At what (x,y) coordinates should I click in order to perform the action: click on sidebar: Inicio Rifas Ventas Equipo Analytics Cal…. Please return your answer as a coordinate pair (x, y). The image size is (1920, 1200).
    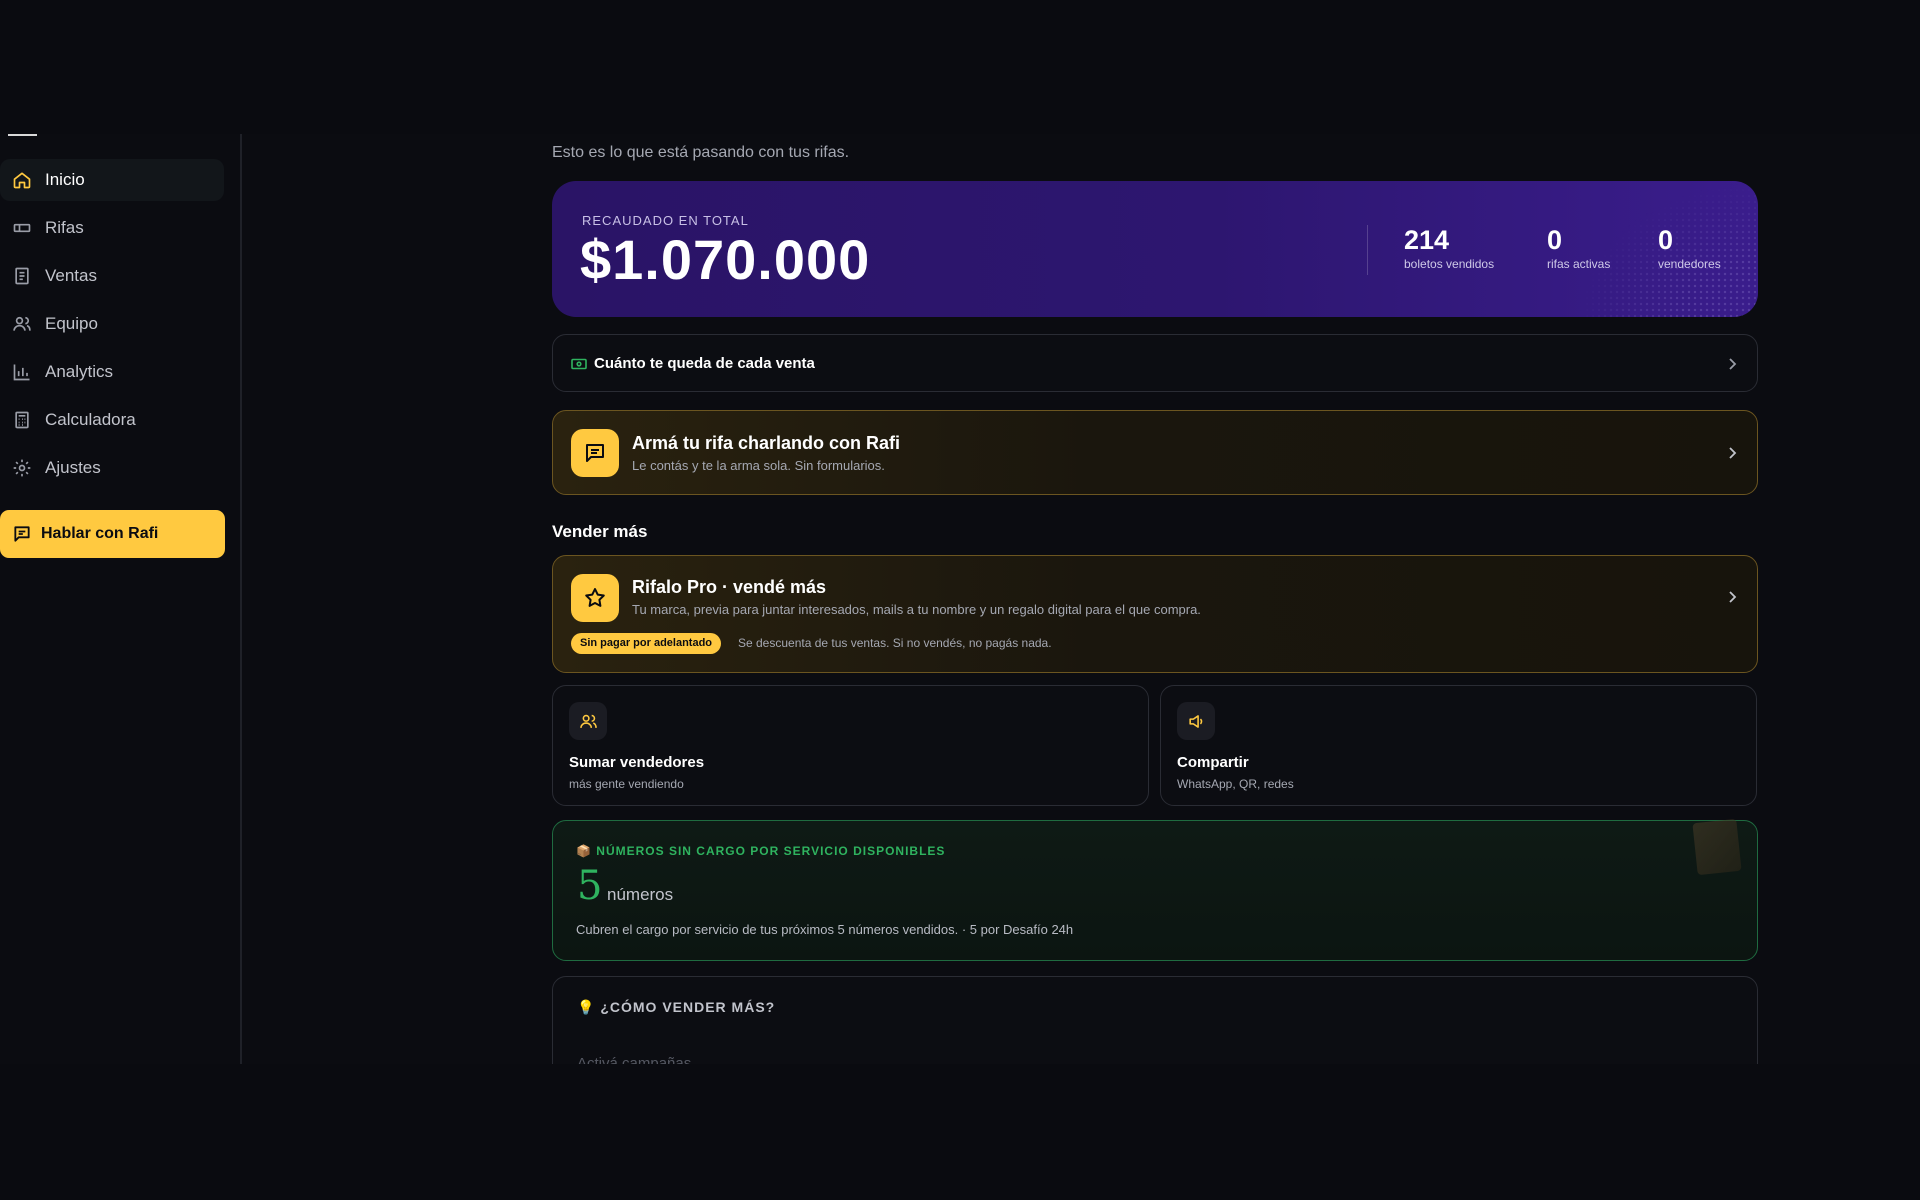
    Looking at the image, I should click on (121, 599).